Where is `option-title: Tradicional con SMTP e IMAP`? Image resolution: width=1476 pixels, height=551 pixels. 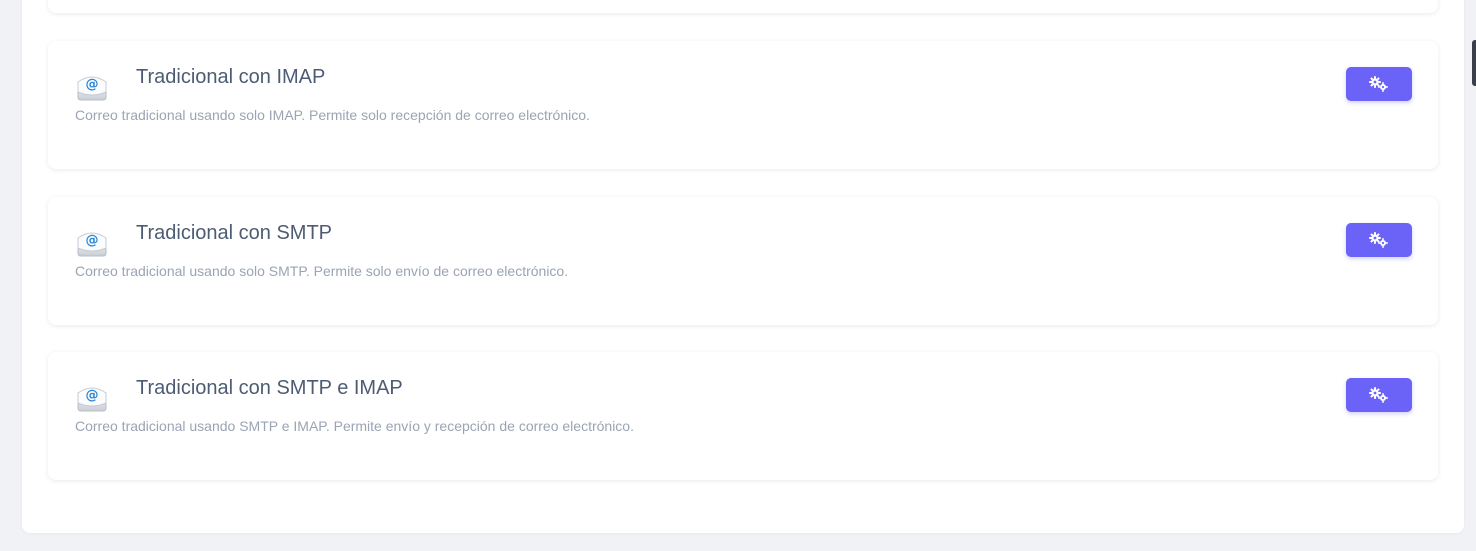
option-title: Tradicional con SMTP e IMAP is located at coordinates (269, 388).